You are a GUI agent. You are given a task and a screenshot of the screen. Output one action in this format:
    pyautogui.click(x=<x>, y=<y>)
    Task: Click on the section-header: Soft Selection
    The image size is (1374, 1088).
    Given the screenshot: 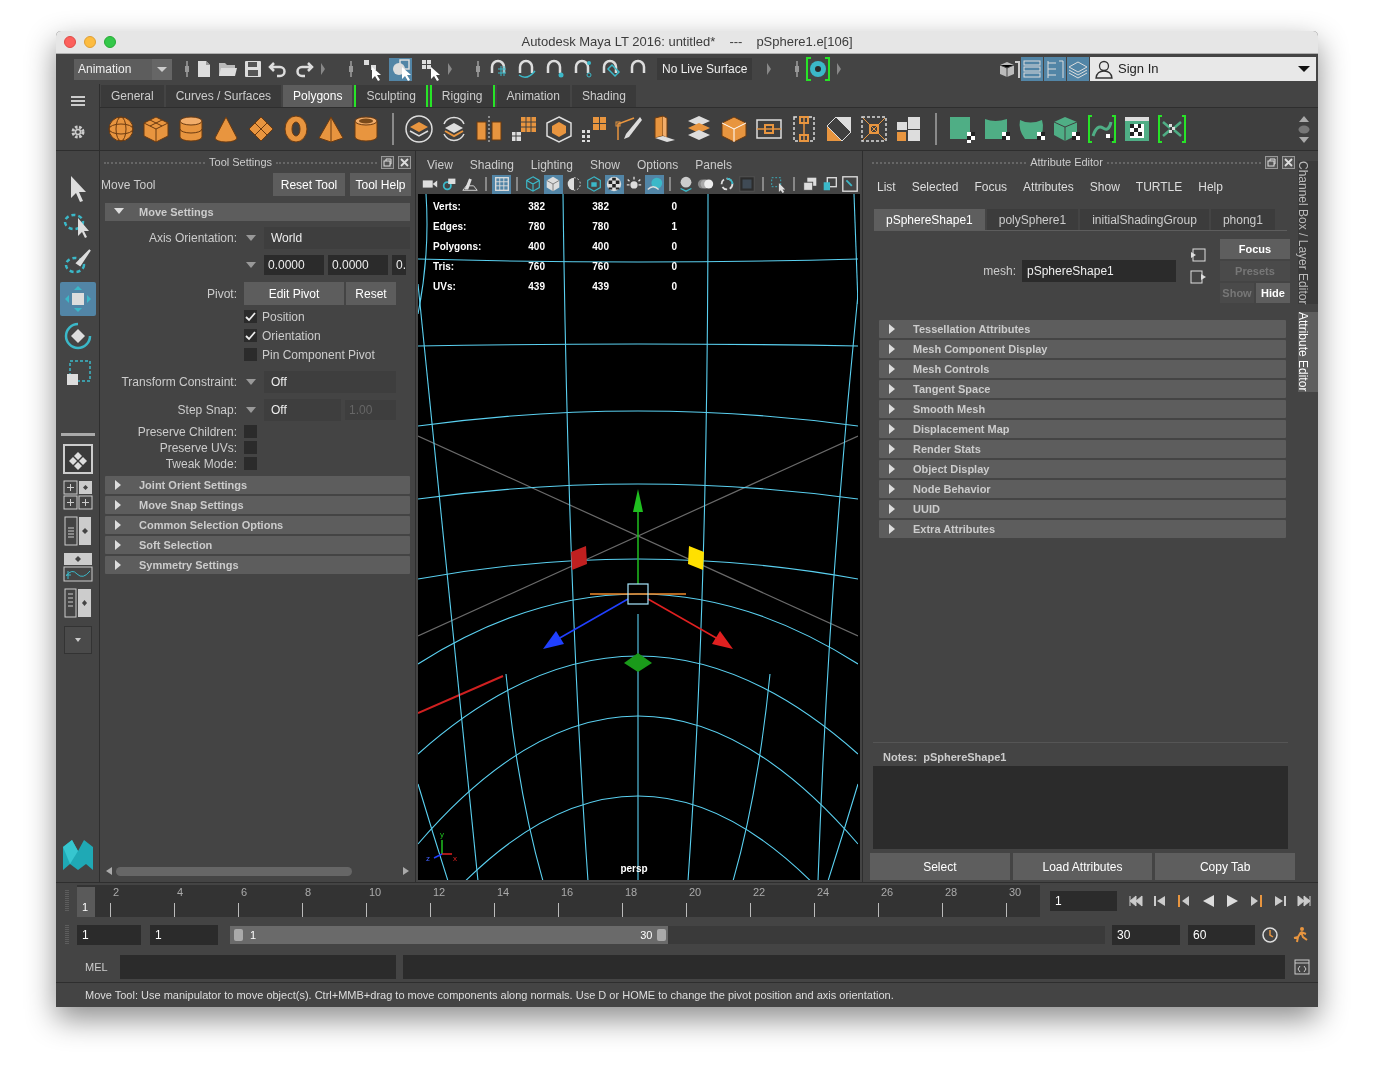 What is the action you would take?
    pyautogui.click(x=257, y=545)
    